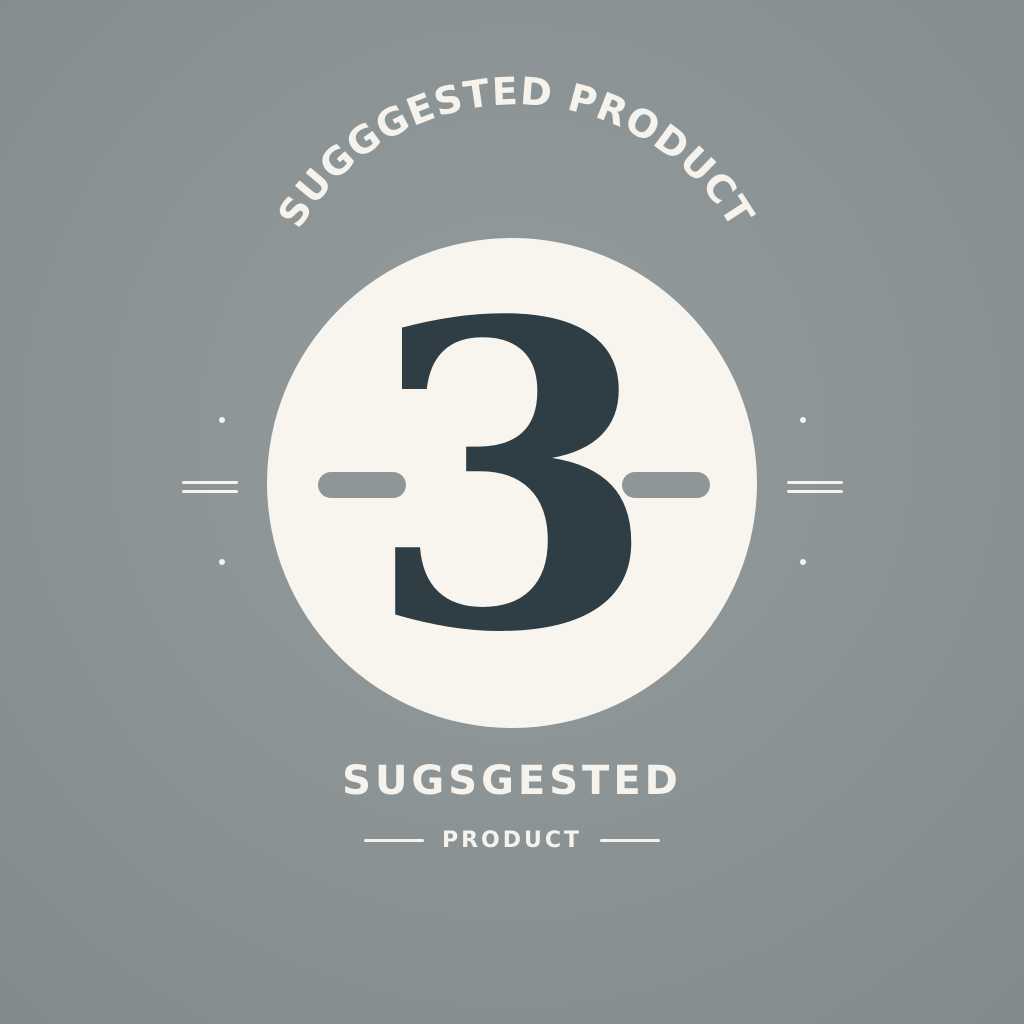 Image resolution: width=1024 pixels, height=1024 pixels. Describe the element at coordinates (512, 781) in the screenshot. I see `badge-title: SUGSGESTED` at that location.